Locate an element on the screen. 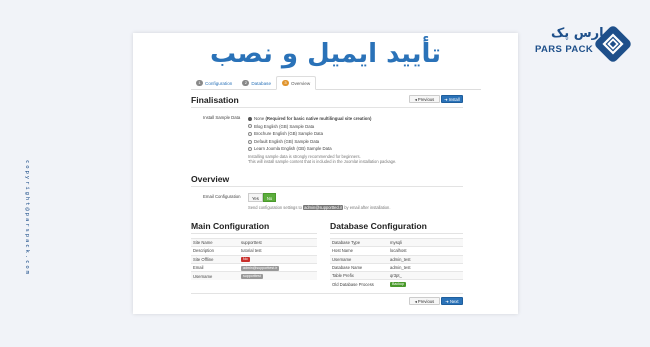  previous-button-bottom: ◂ Previous is located at coordinates (424, 301).